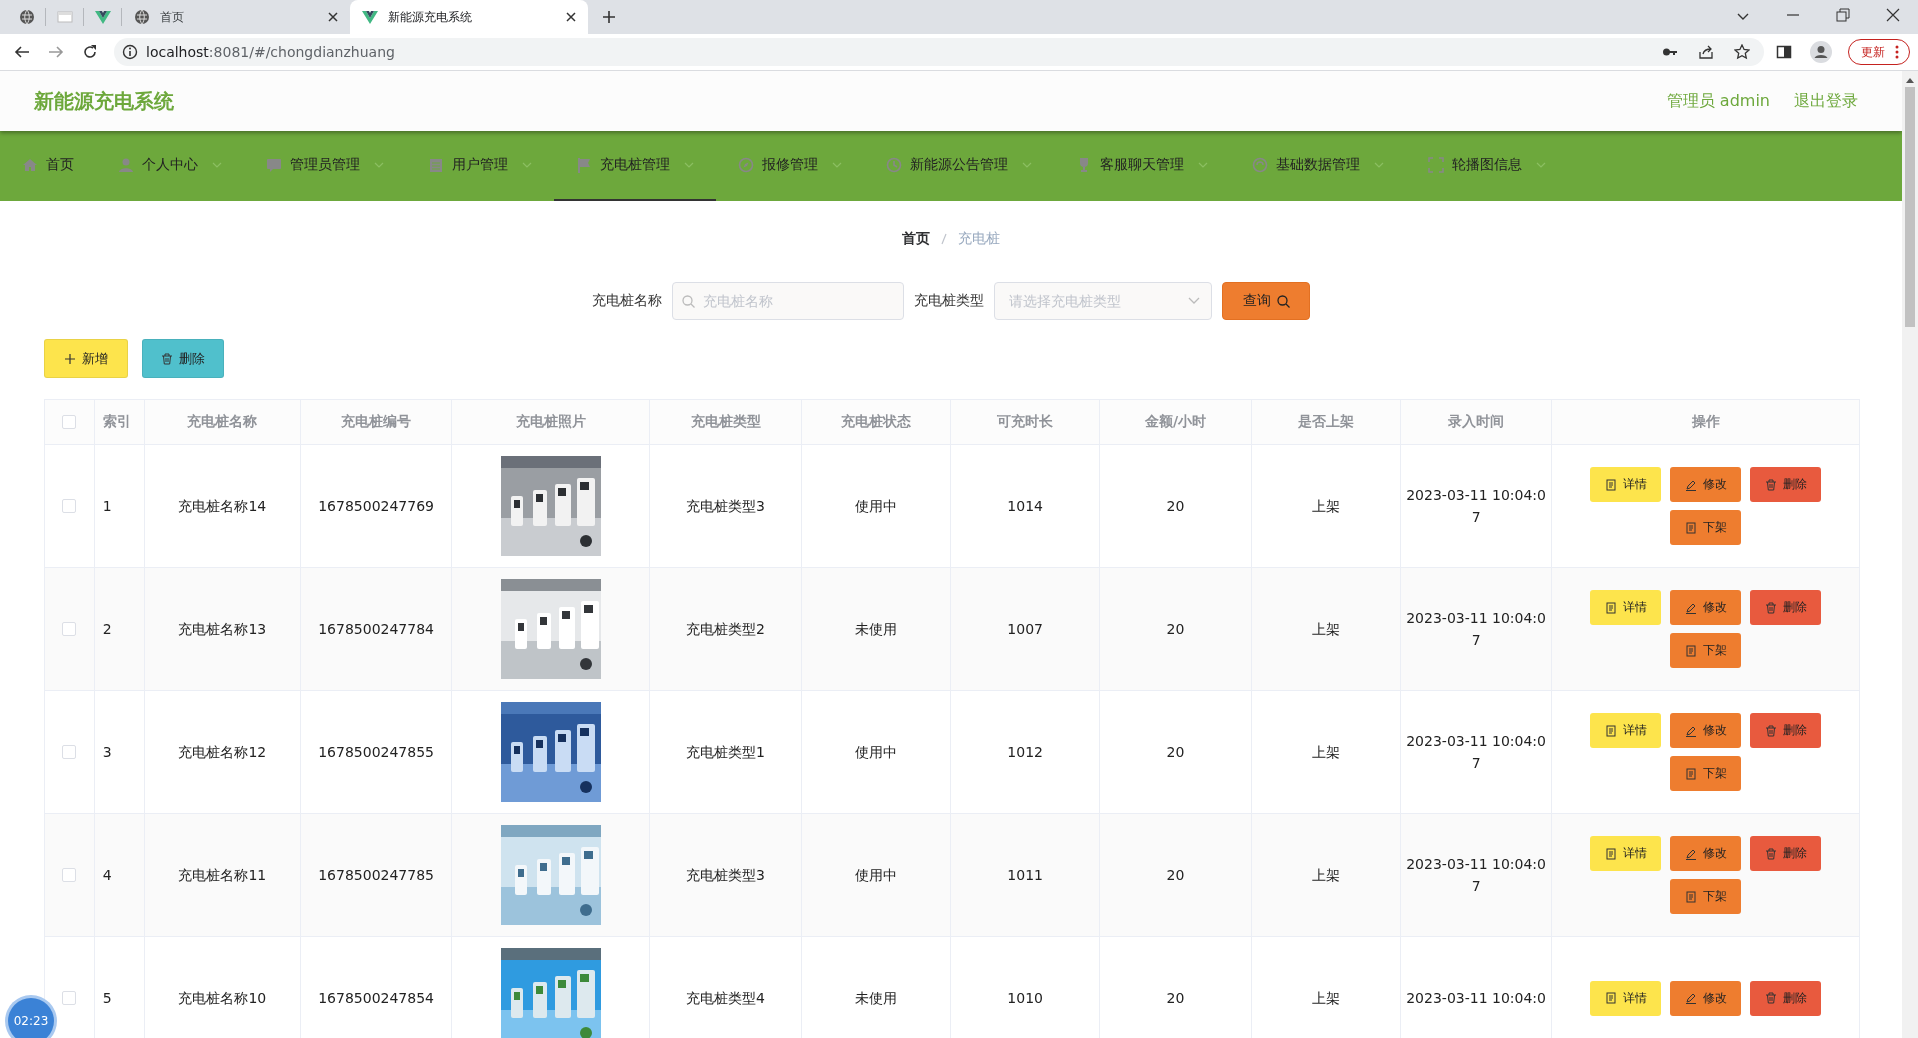 Image resolution: width=1918 pixels, height=1038 pixels. What do you see at coordinates (916, 239) in the screenshot?
I see `breadcrumb-item: 首页` at bounding box center [916, 239].